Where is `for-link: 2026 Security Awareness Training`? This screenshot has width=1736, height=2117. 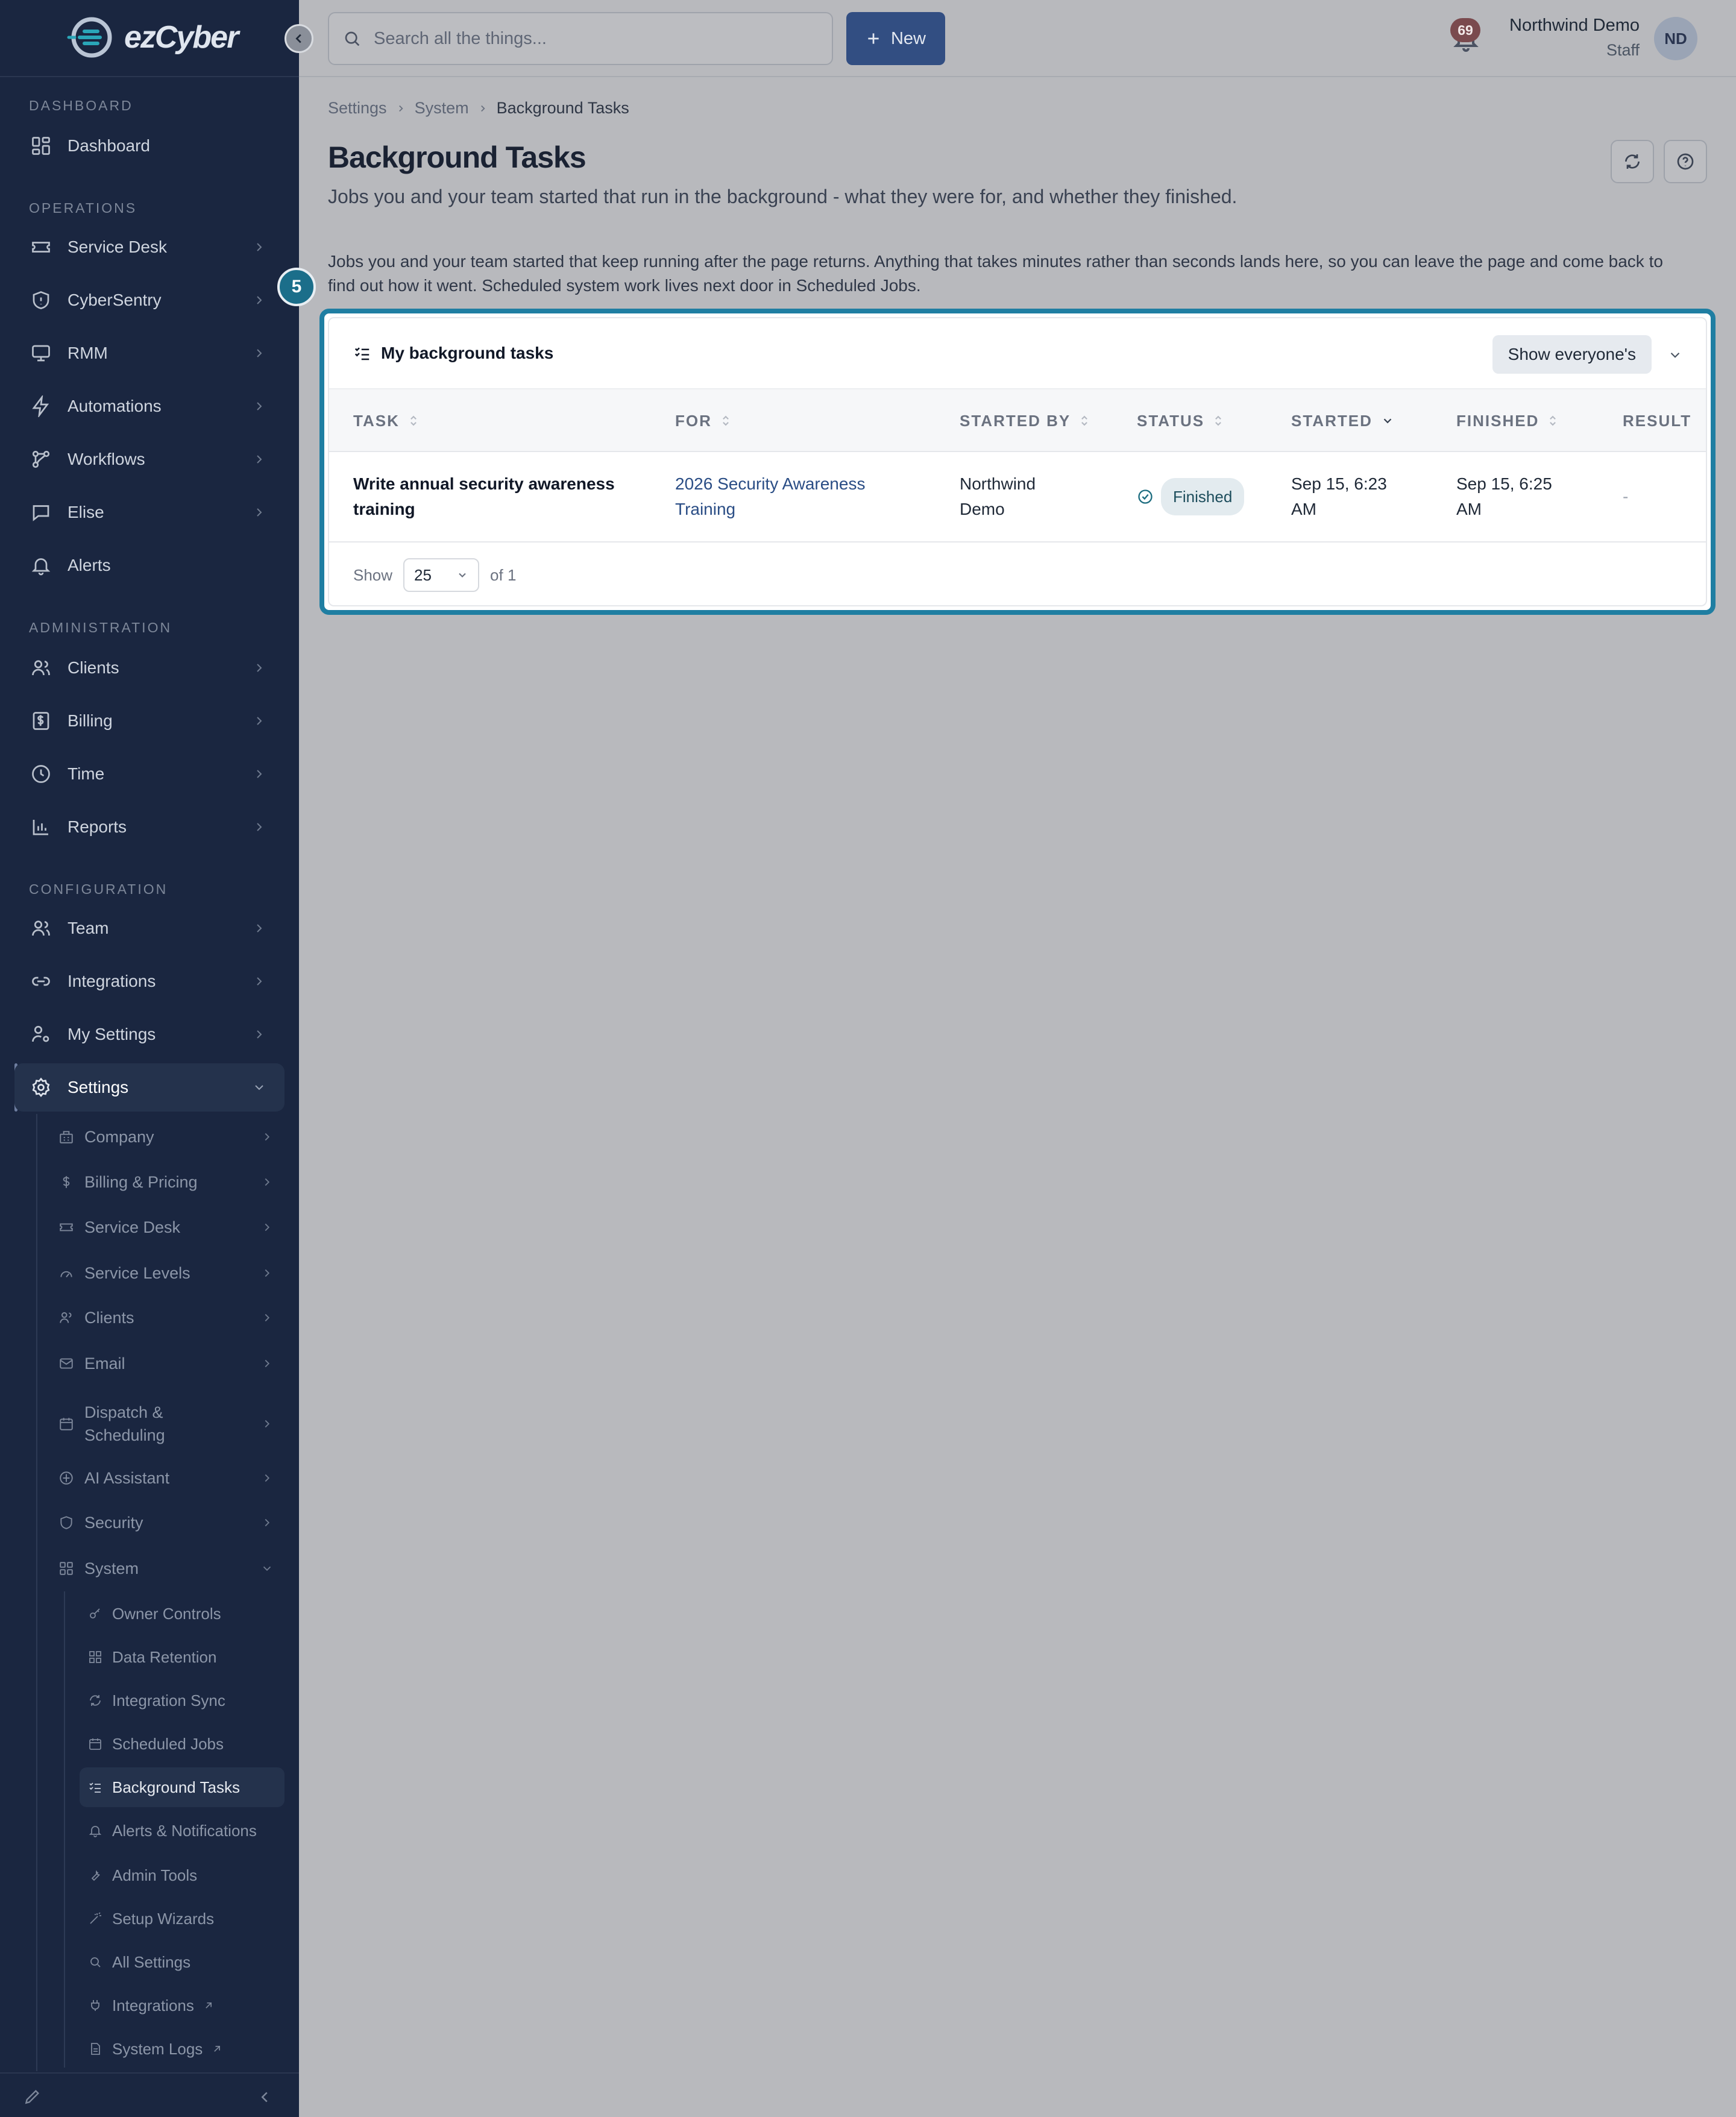 for-link: 2026 Security Awareness Training is located at coordinates (801, 496).